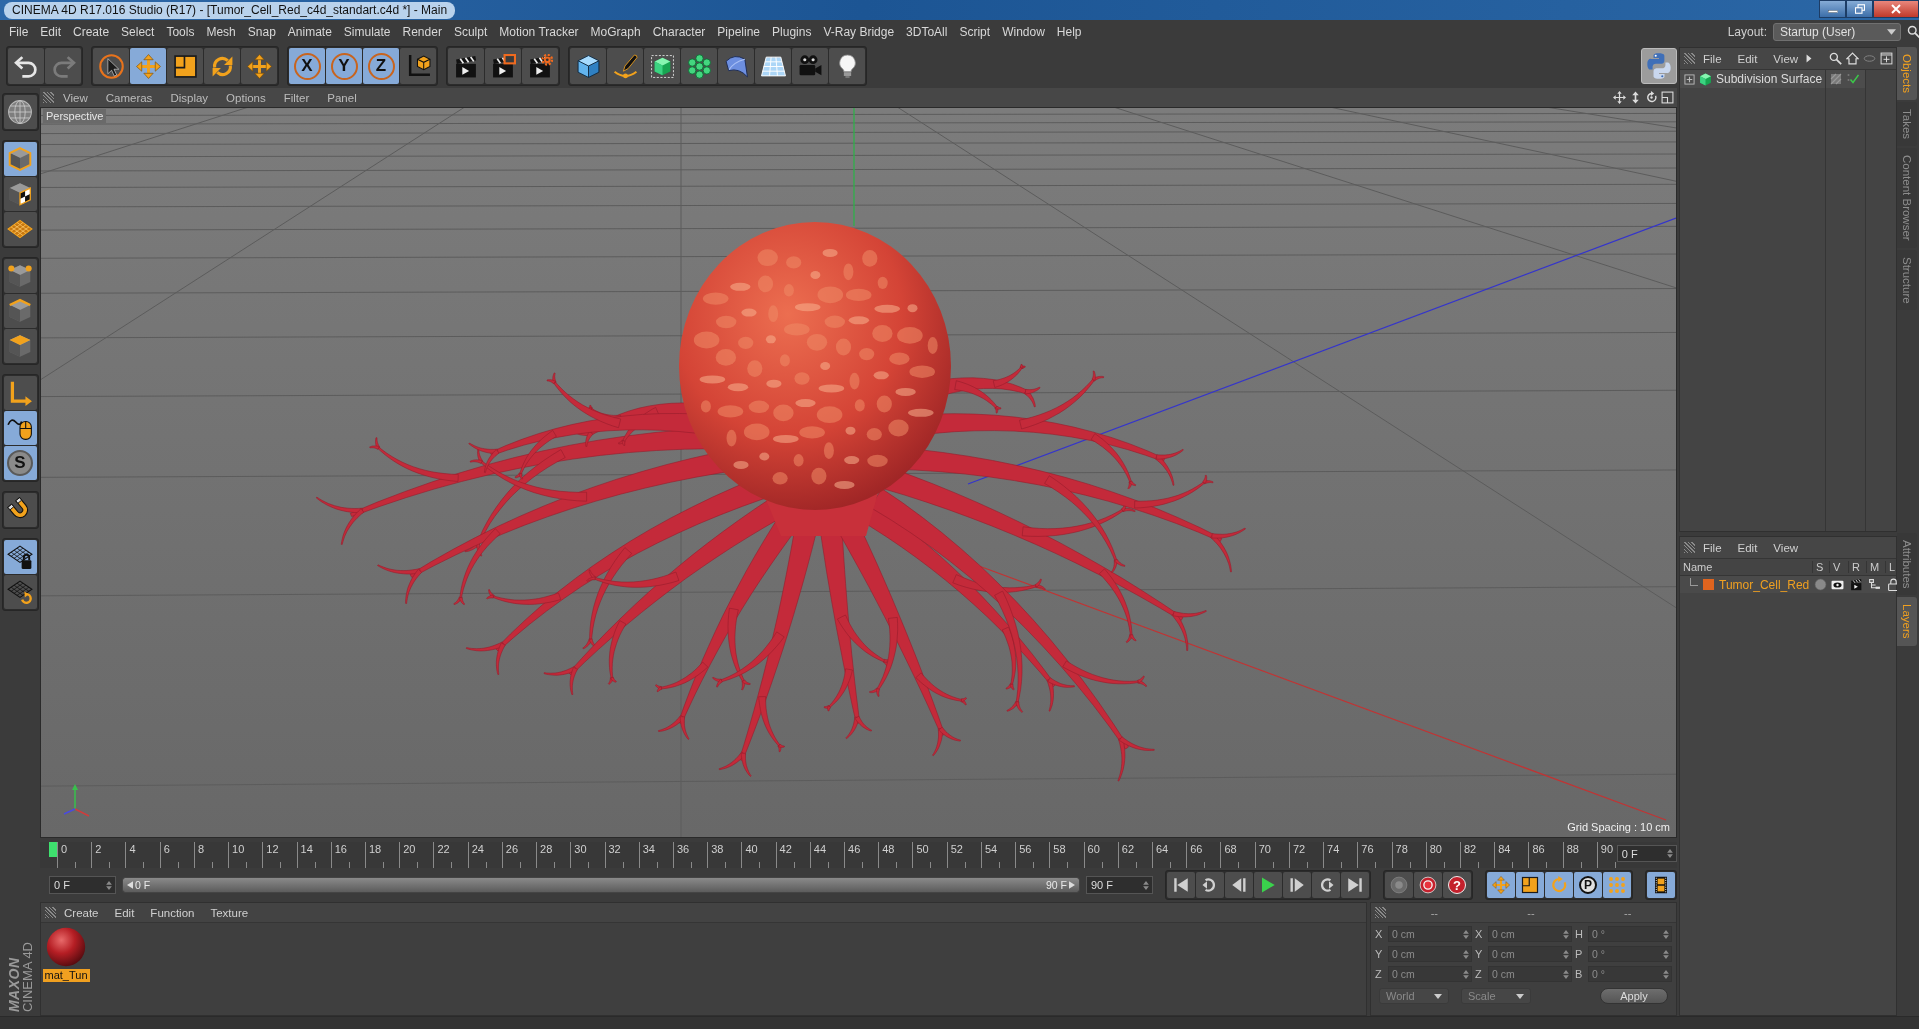  I want to click on menu-item: Animate, so click(309, 32).